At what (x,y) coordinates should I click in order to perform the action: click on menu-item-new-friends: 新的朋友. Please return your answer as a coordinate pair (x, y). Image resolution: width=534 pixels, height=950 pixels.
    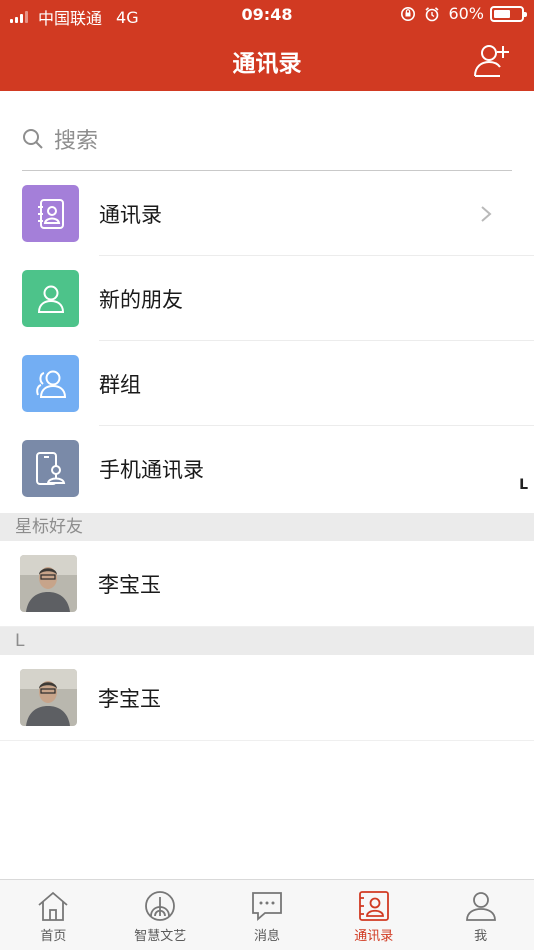
    Looking at the image, I should click on (278, 298).